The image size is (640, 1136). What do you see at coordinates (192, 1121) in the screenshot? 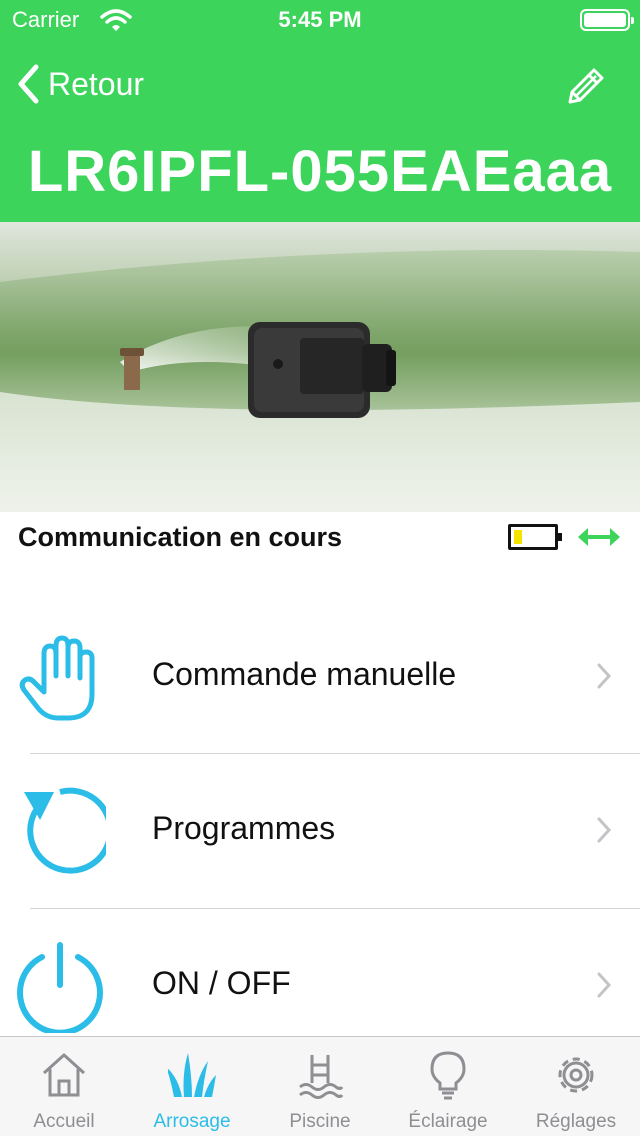
I see `tab-label: Arrosage` at bounding box center [192, 1121].